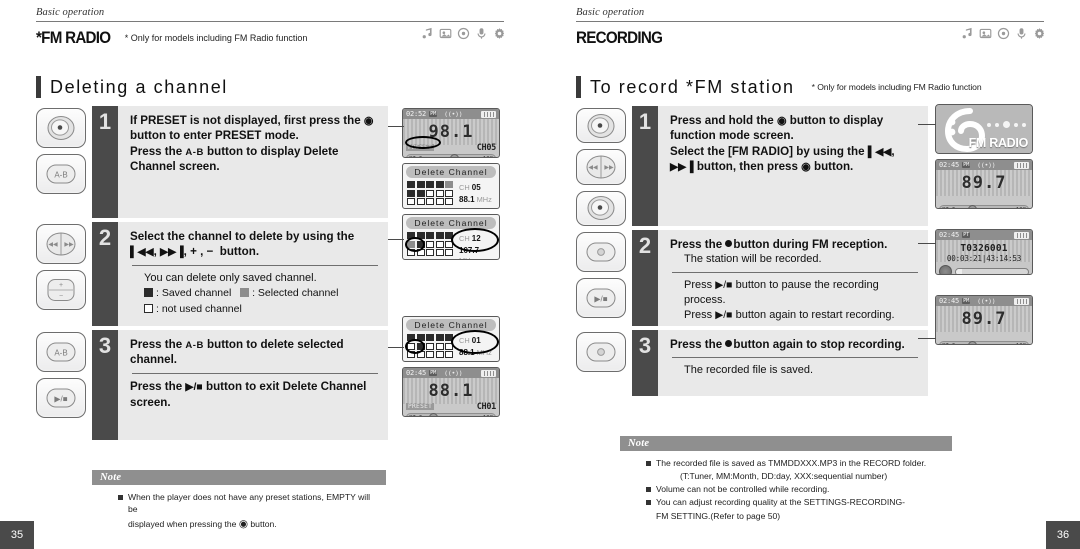 This screenshot has height=549, width=1080. Describe the element at coordinates (451, 406) in the screenshot. I see `lcd-preset-row: PRESET CH01` at that location.